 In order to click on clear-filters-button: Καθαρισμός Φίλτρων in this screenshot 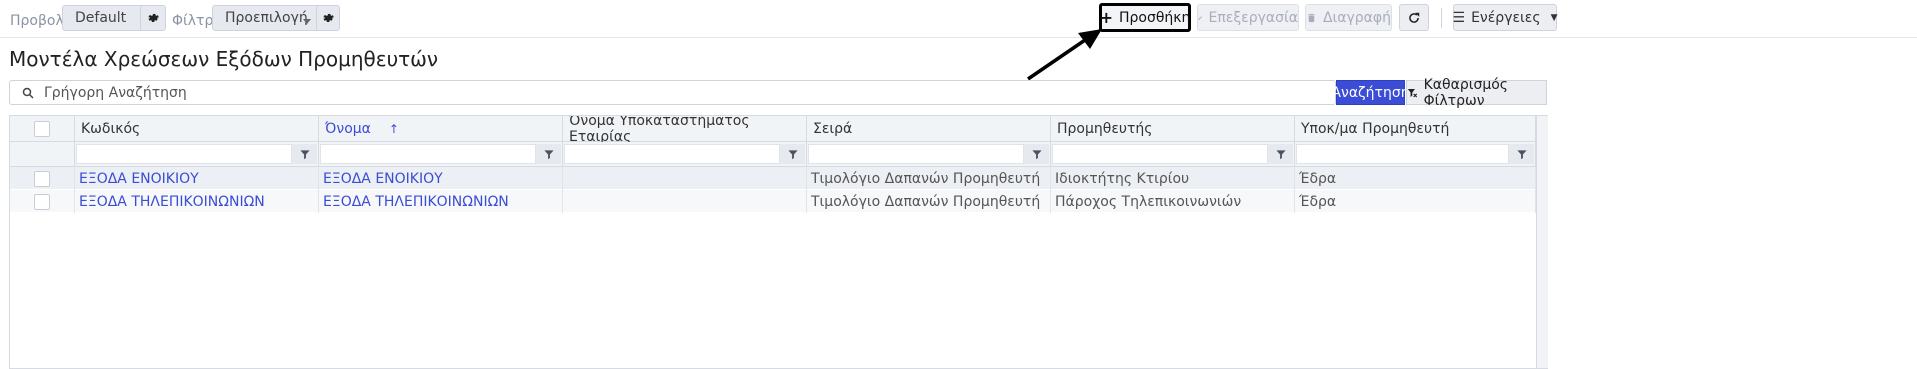, I will do `click(1476, 93)`.